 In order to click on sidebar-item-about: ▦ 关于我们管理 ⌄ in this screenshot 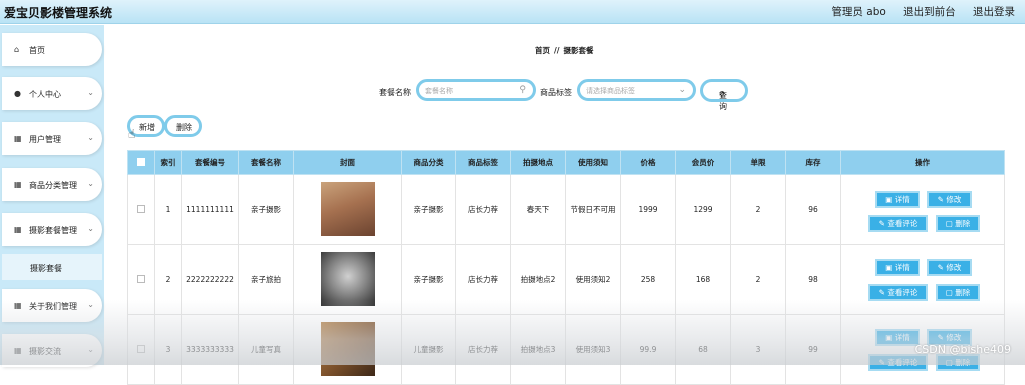, I will do `click(52, 305)`.